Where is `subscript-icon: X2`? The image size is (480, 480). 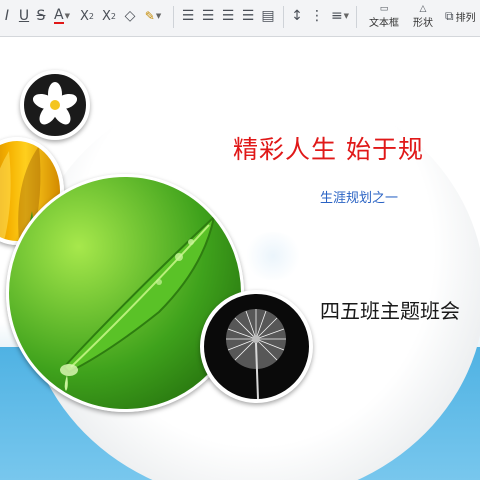
subscript-icon: X2 is located at coordinates (109, 16).